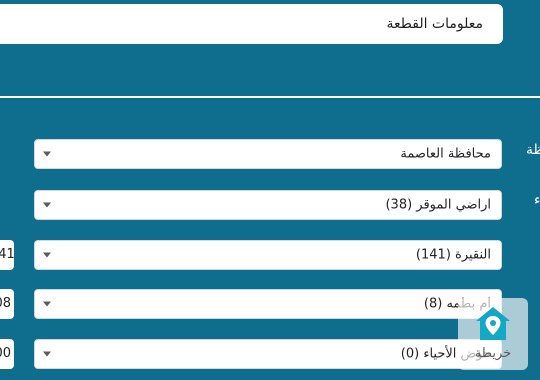 The width and height of the screenshot is (540, 380). What do you see at coordinates (268, 205) in the screenshot?
I see `lands-select: اراضي الموقر (38)` at bounding box center [268, 205].